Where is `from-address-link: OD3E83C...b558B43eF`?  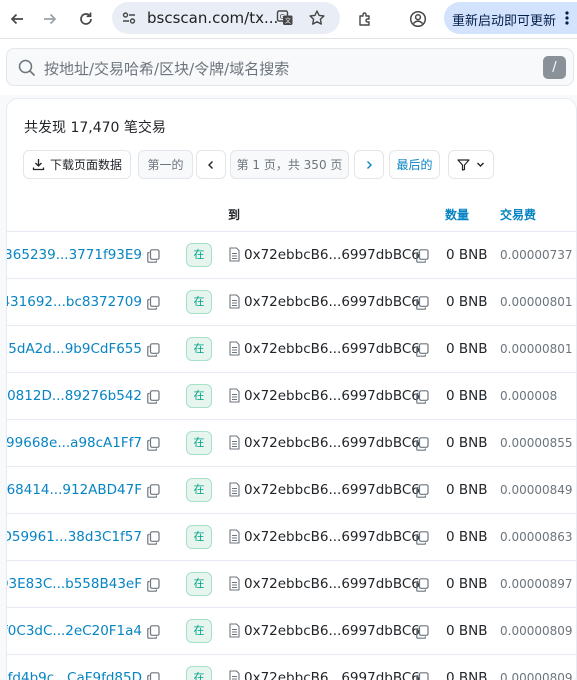
from-address-link: OD3E83C...b558B43eF is located at coordinates (74, 584).